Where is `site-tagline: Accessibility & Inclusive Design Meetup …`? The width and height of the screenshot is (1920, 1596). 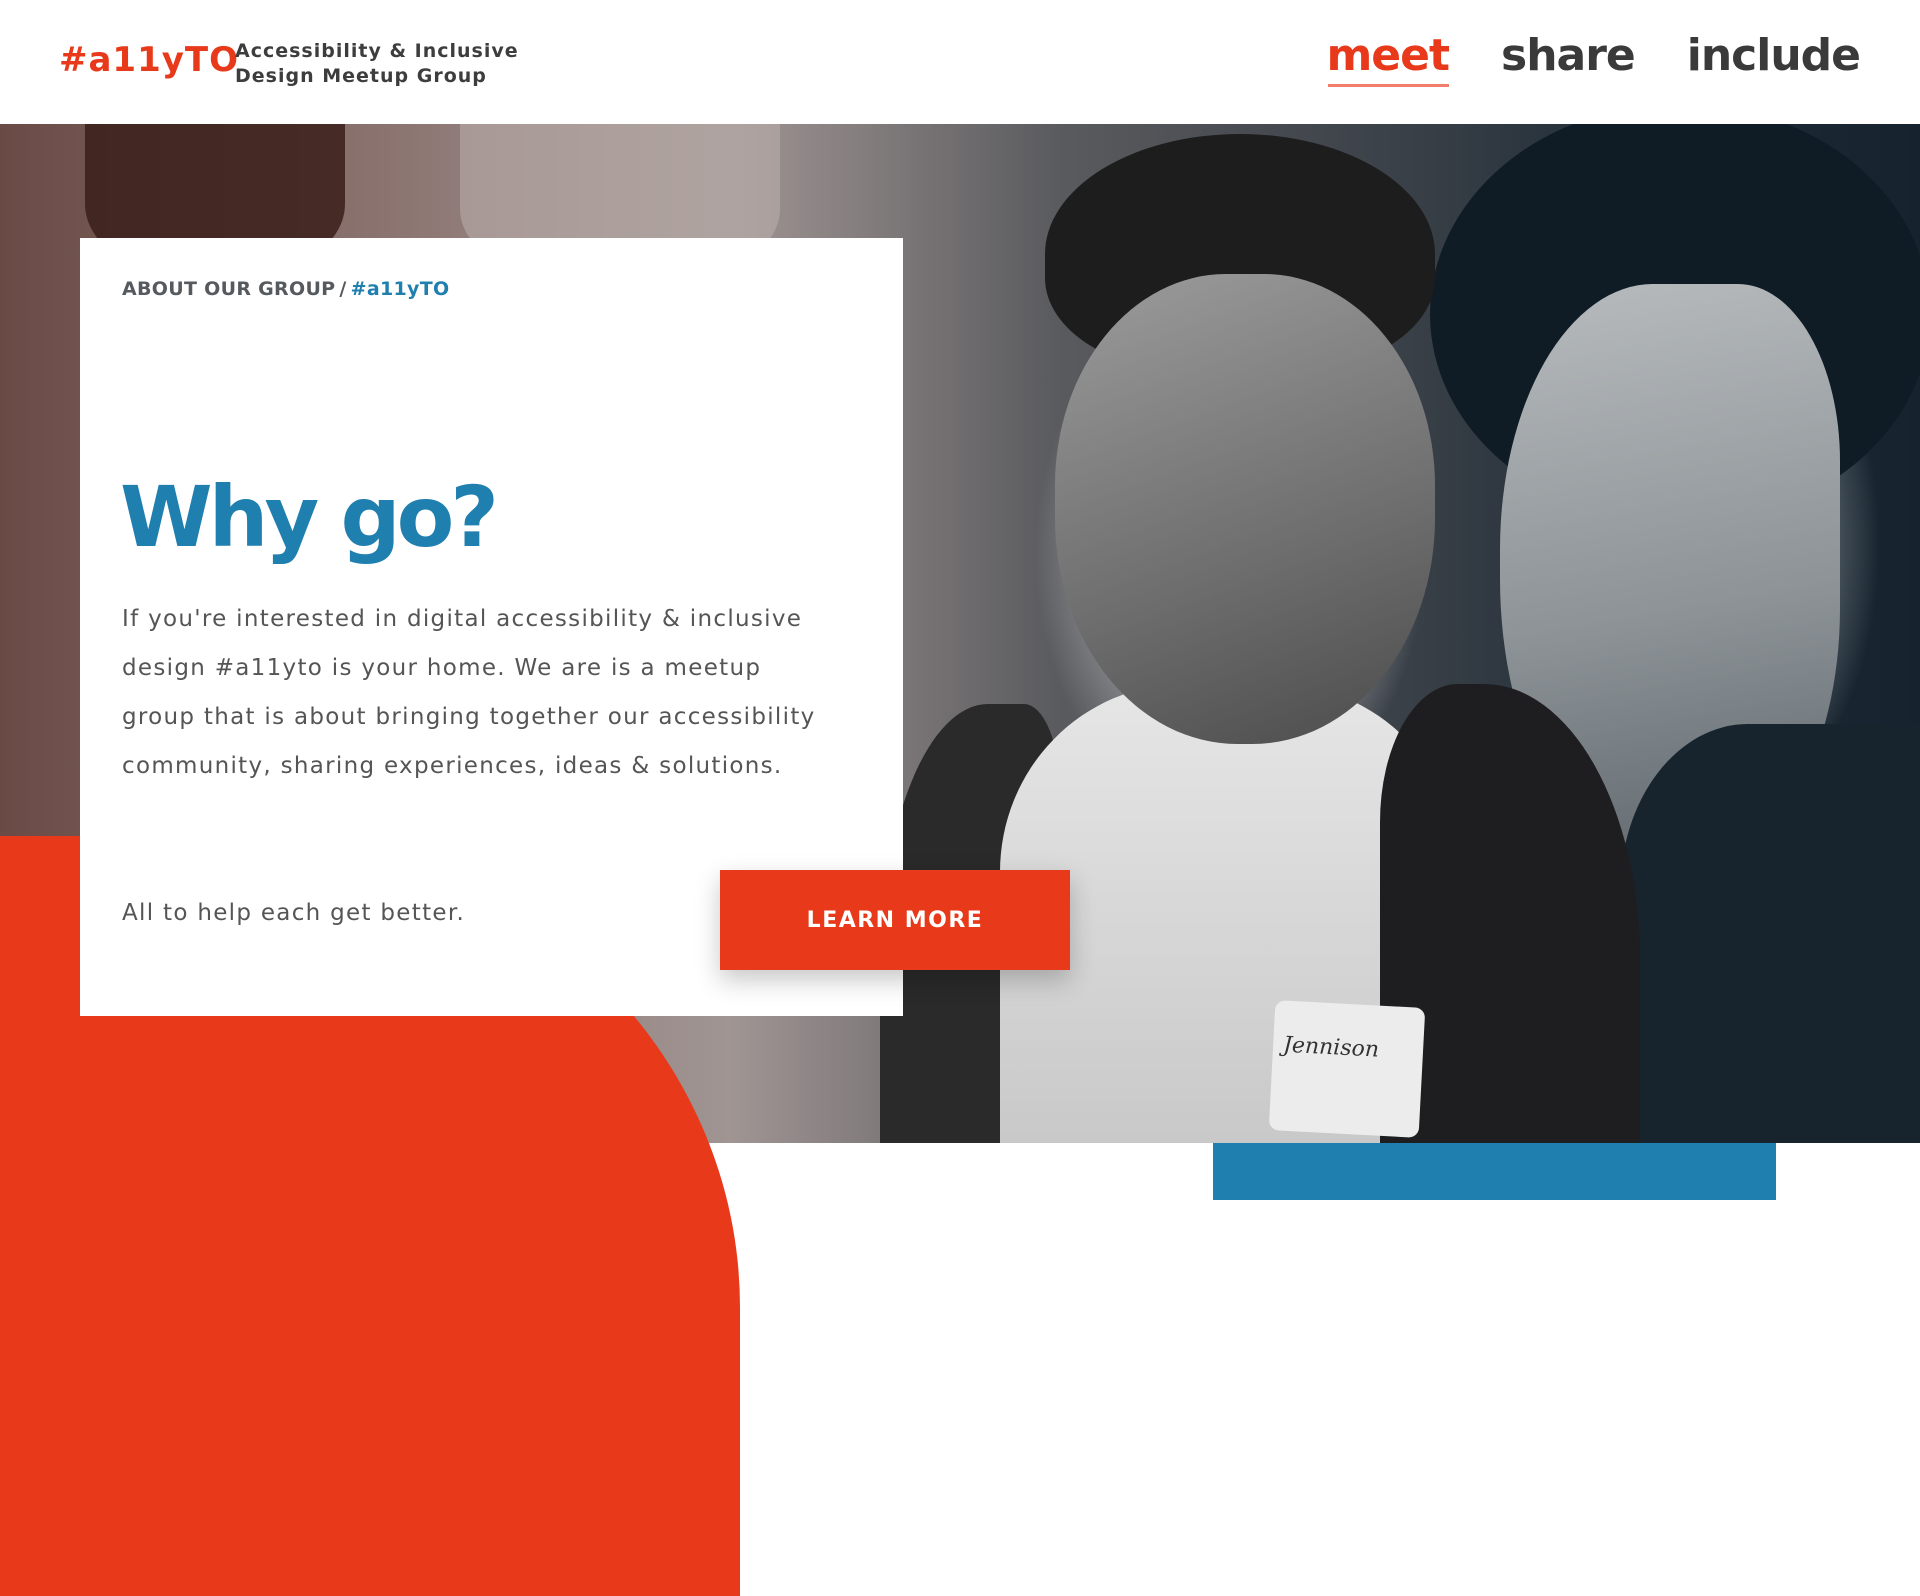
site-tagline: Accessibility & Inclusive Design Meetup … is located at coordinates (377, 64).